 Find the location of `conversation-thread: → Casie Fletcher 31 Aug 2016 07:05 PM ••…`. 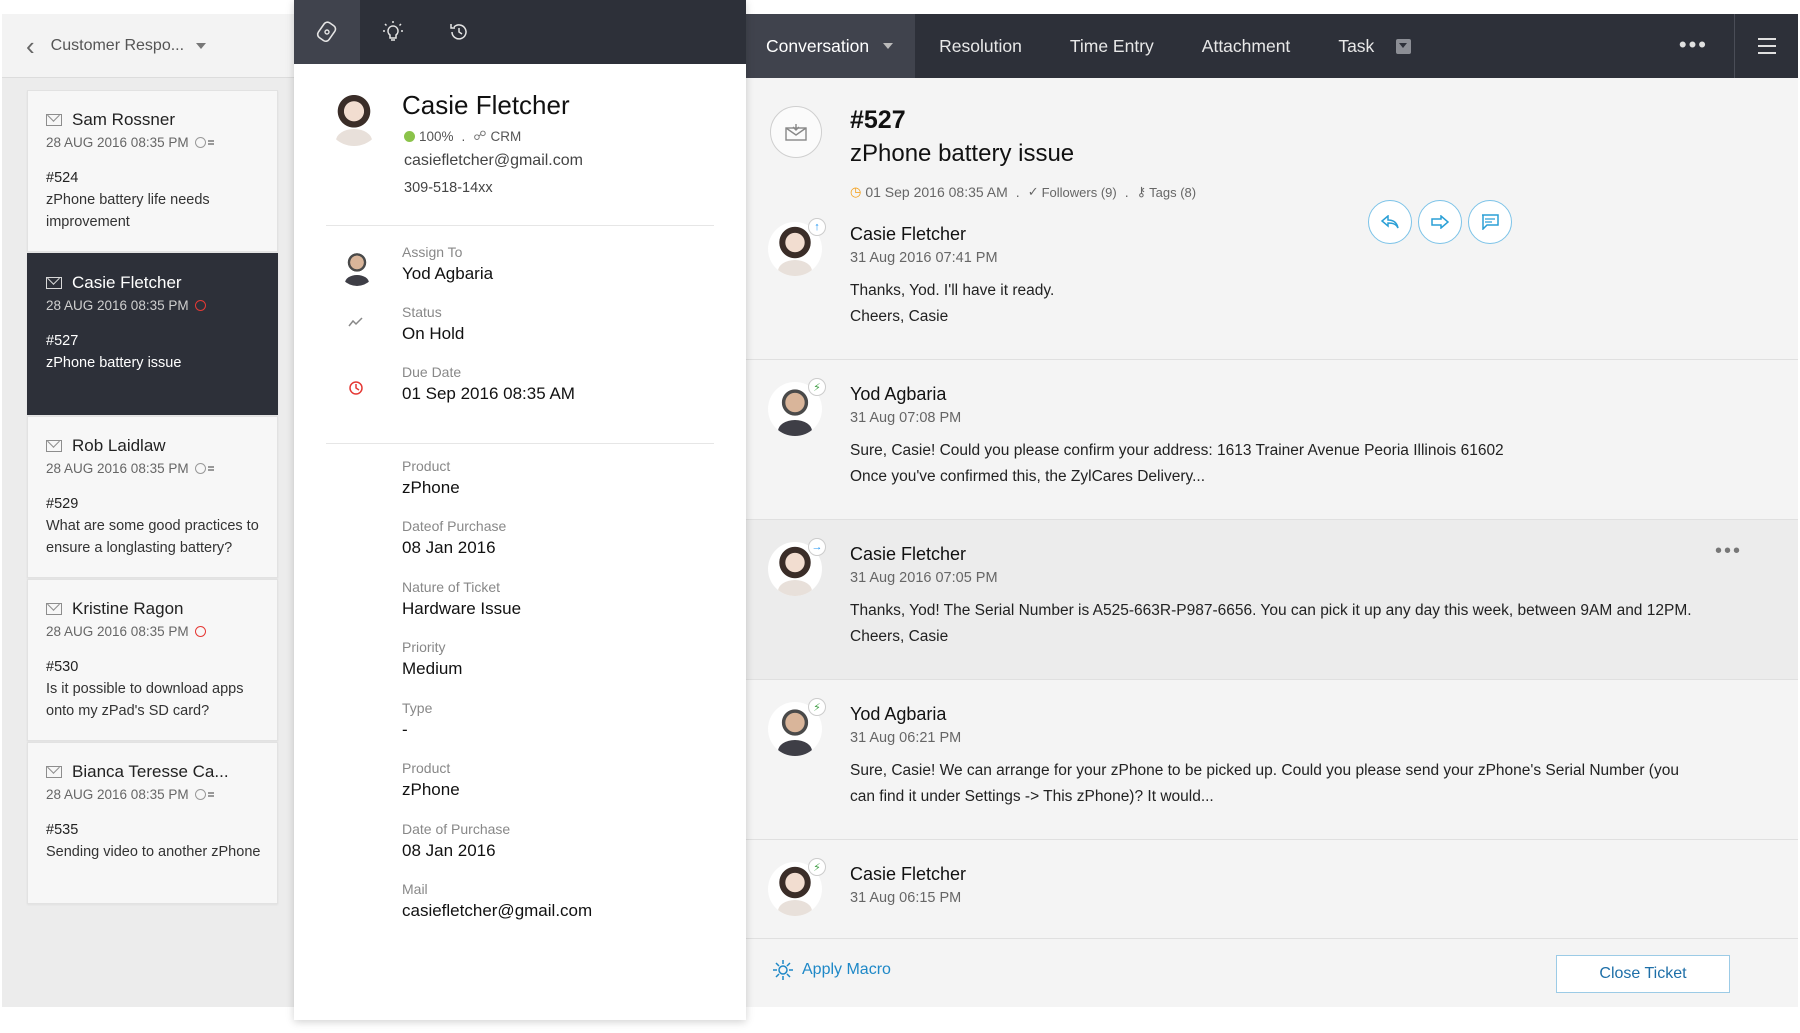

conversation-thread: → Casie Fletcher 31 Aug 2016 07:05 PM ••… is located at coordinates (1272, 600).